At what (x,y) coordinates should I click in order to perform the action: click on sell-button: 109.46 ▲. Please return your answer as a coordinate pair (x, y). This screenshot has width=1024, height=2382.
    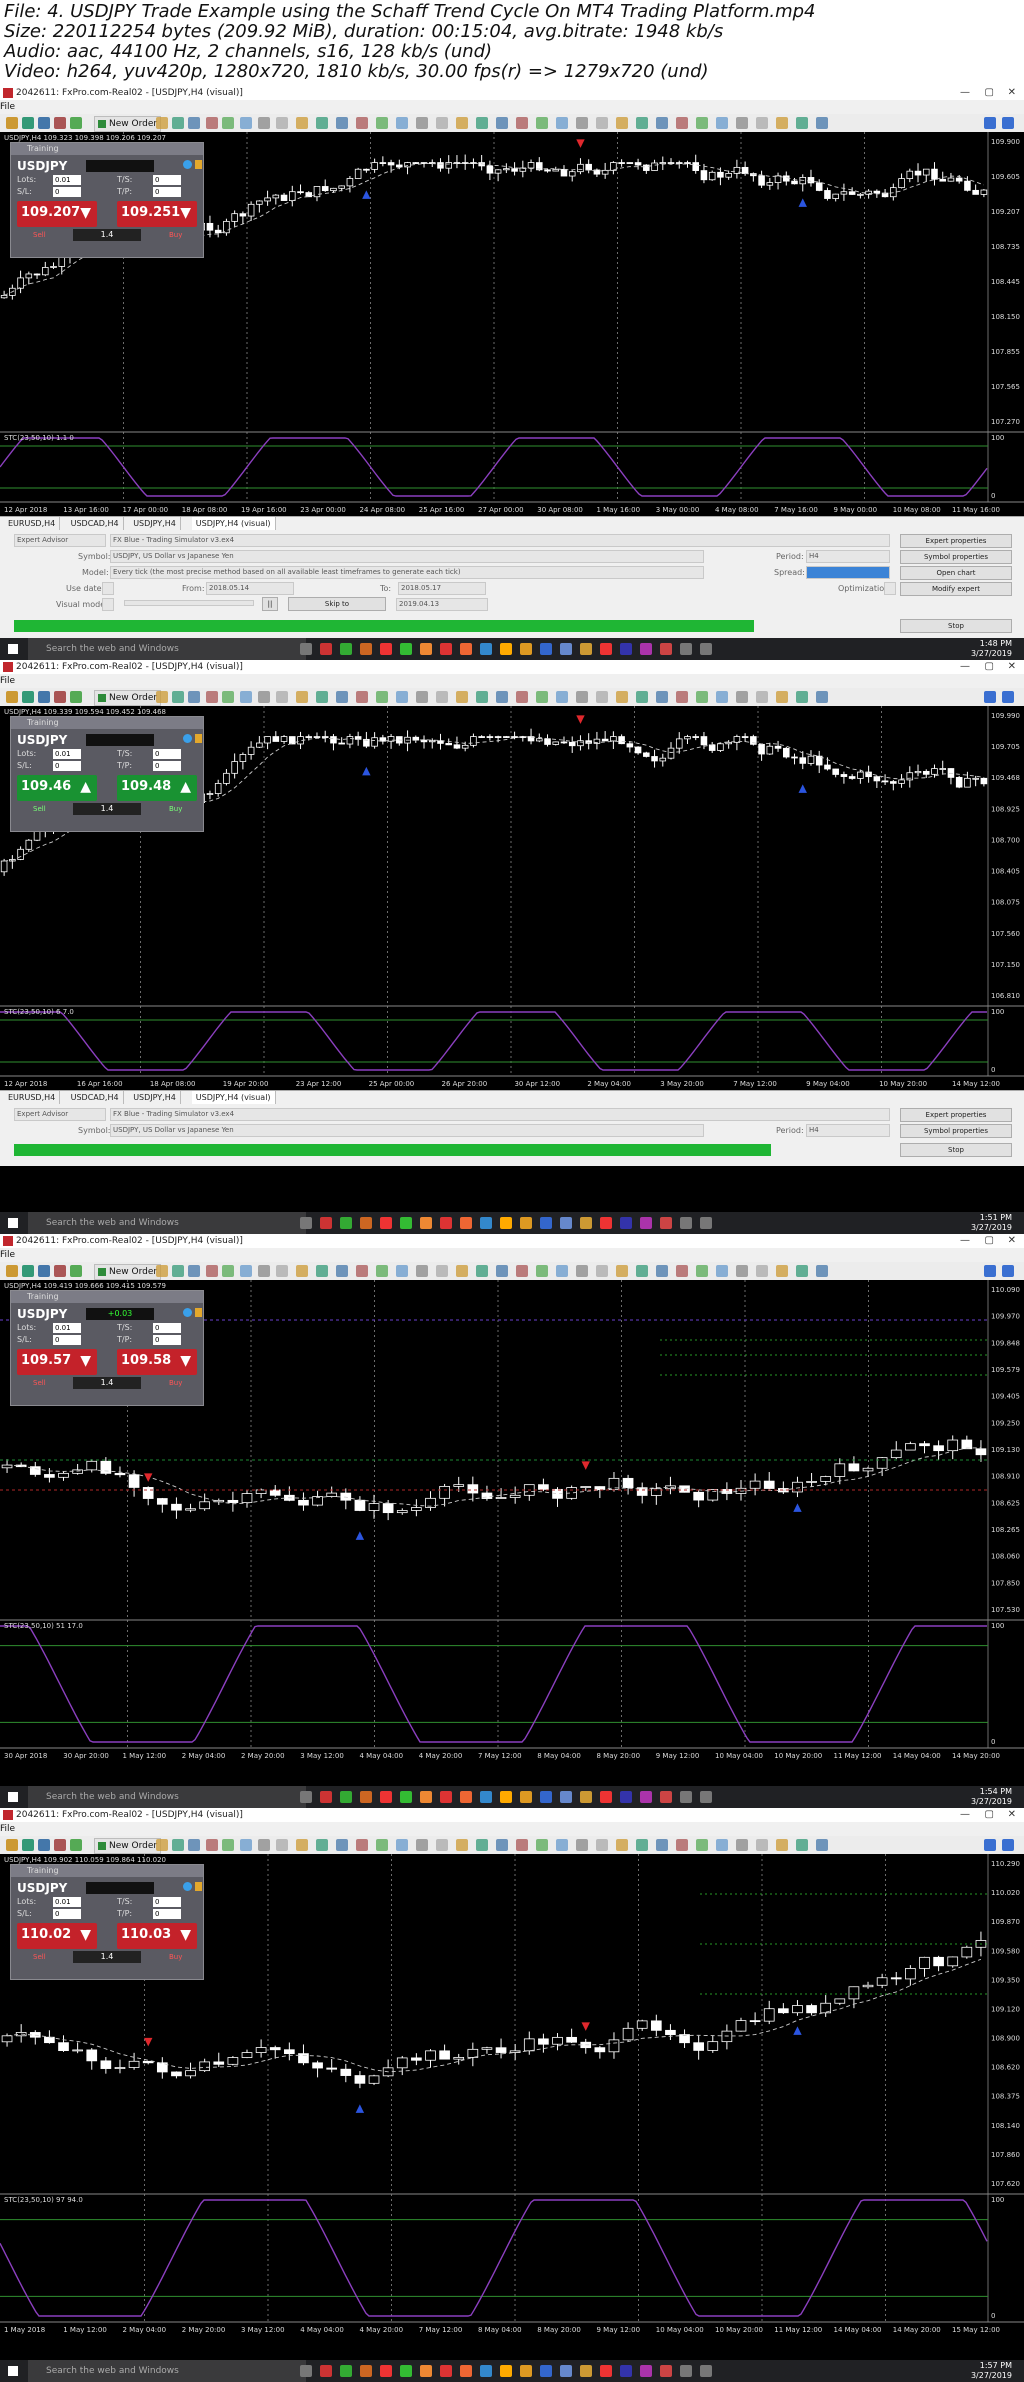
    Looking at the image, I should click on (57, 788).